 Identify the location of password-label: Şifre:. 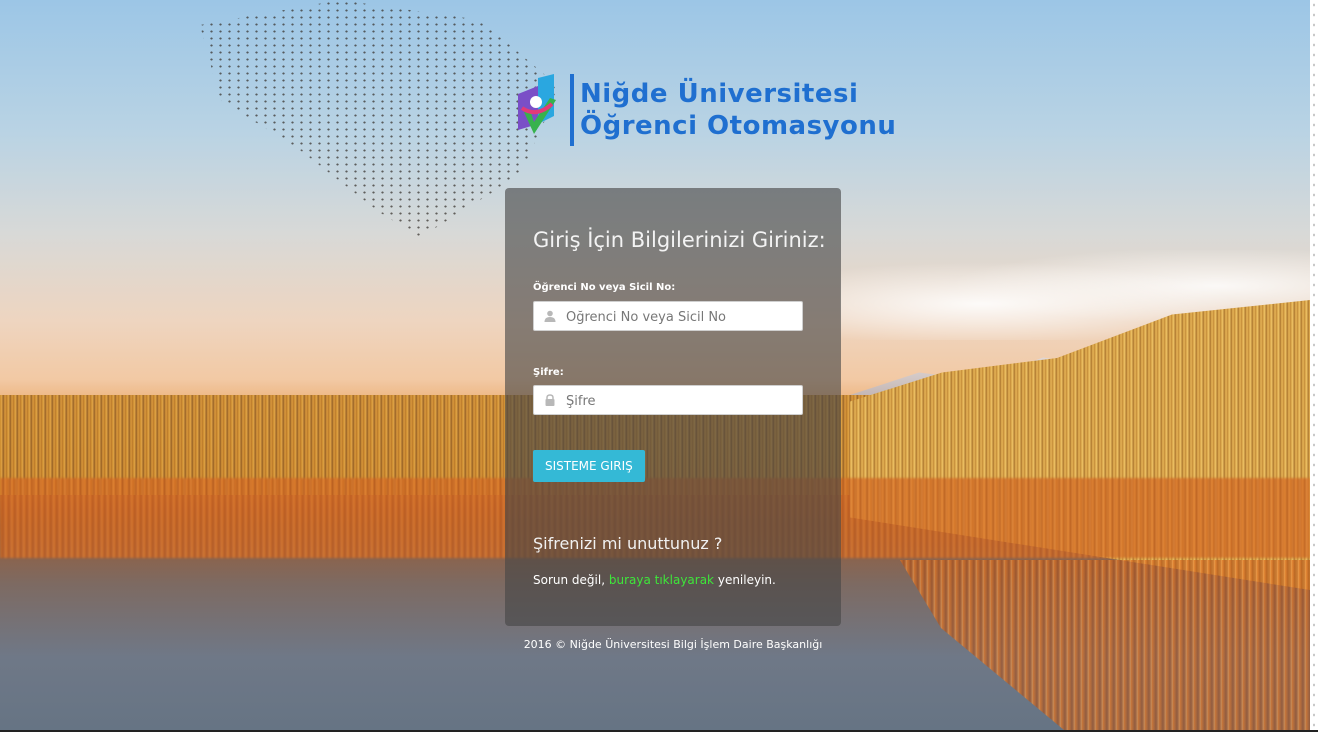
(548, 372).